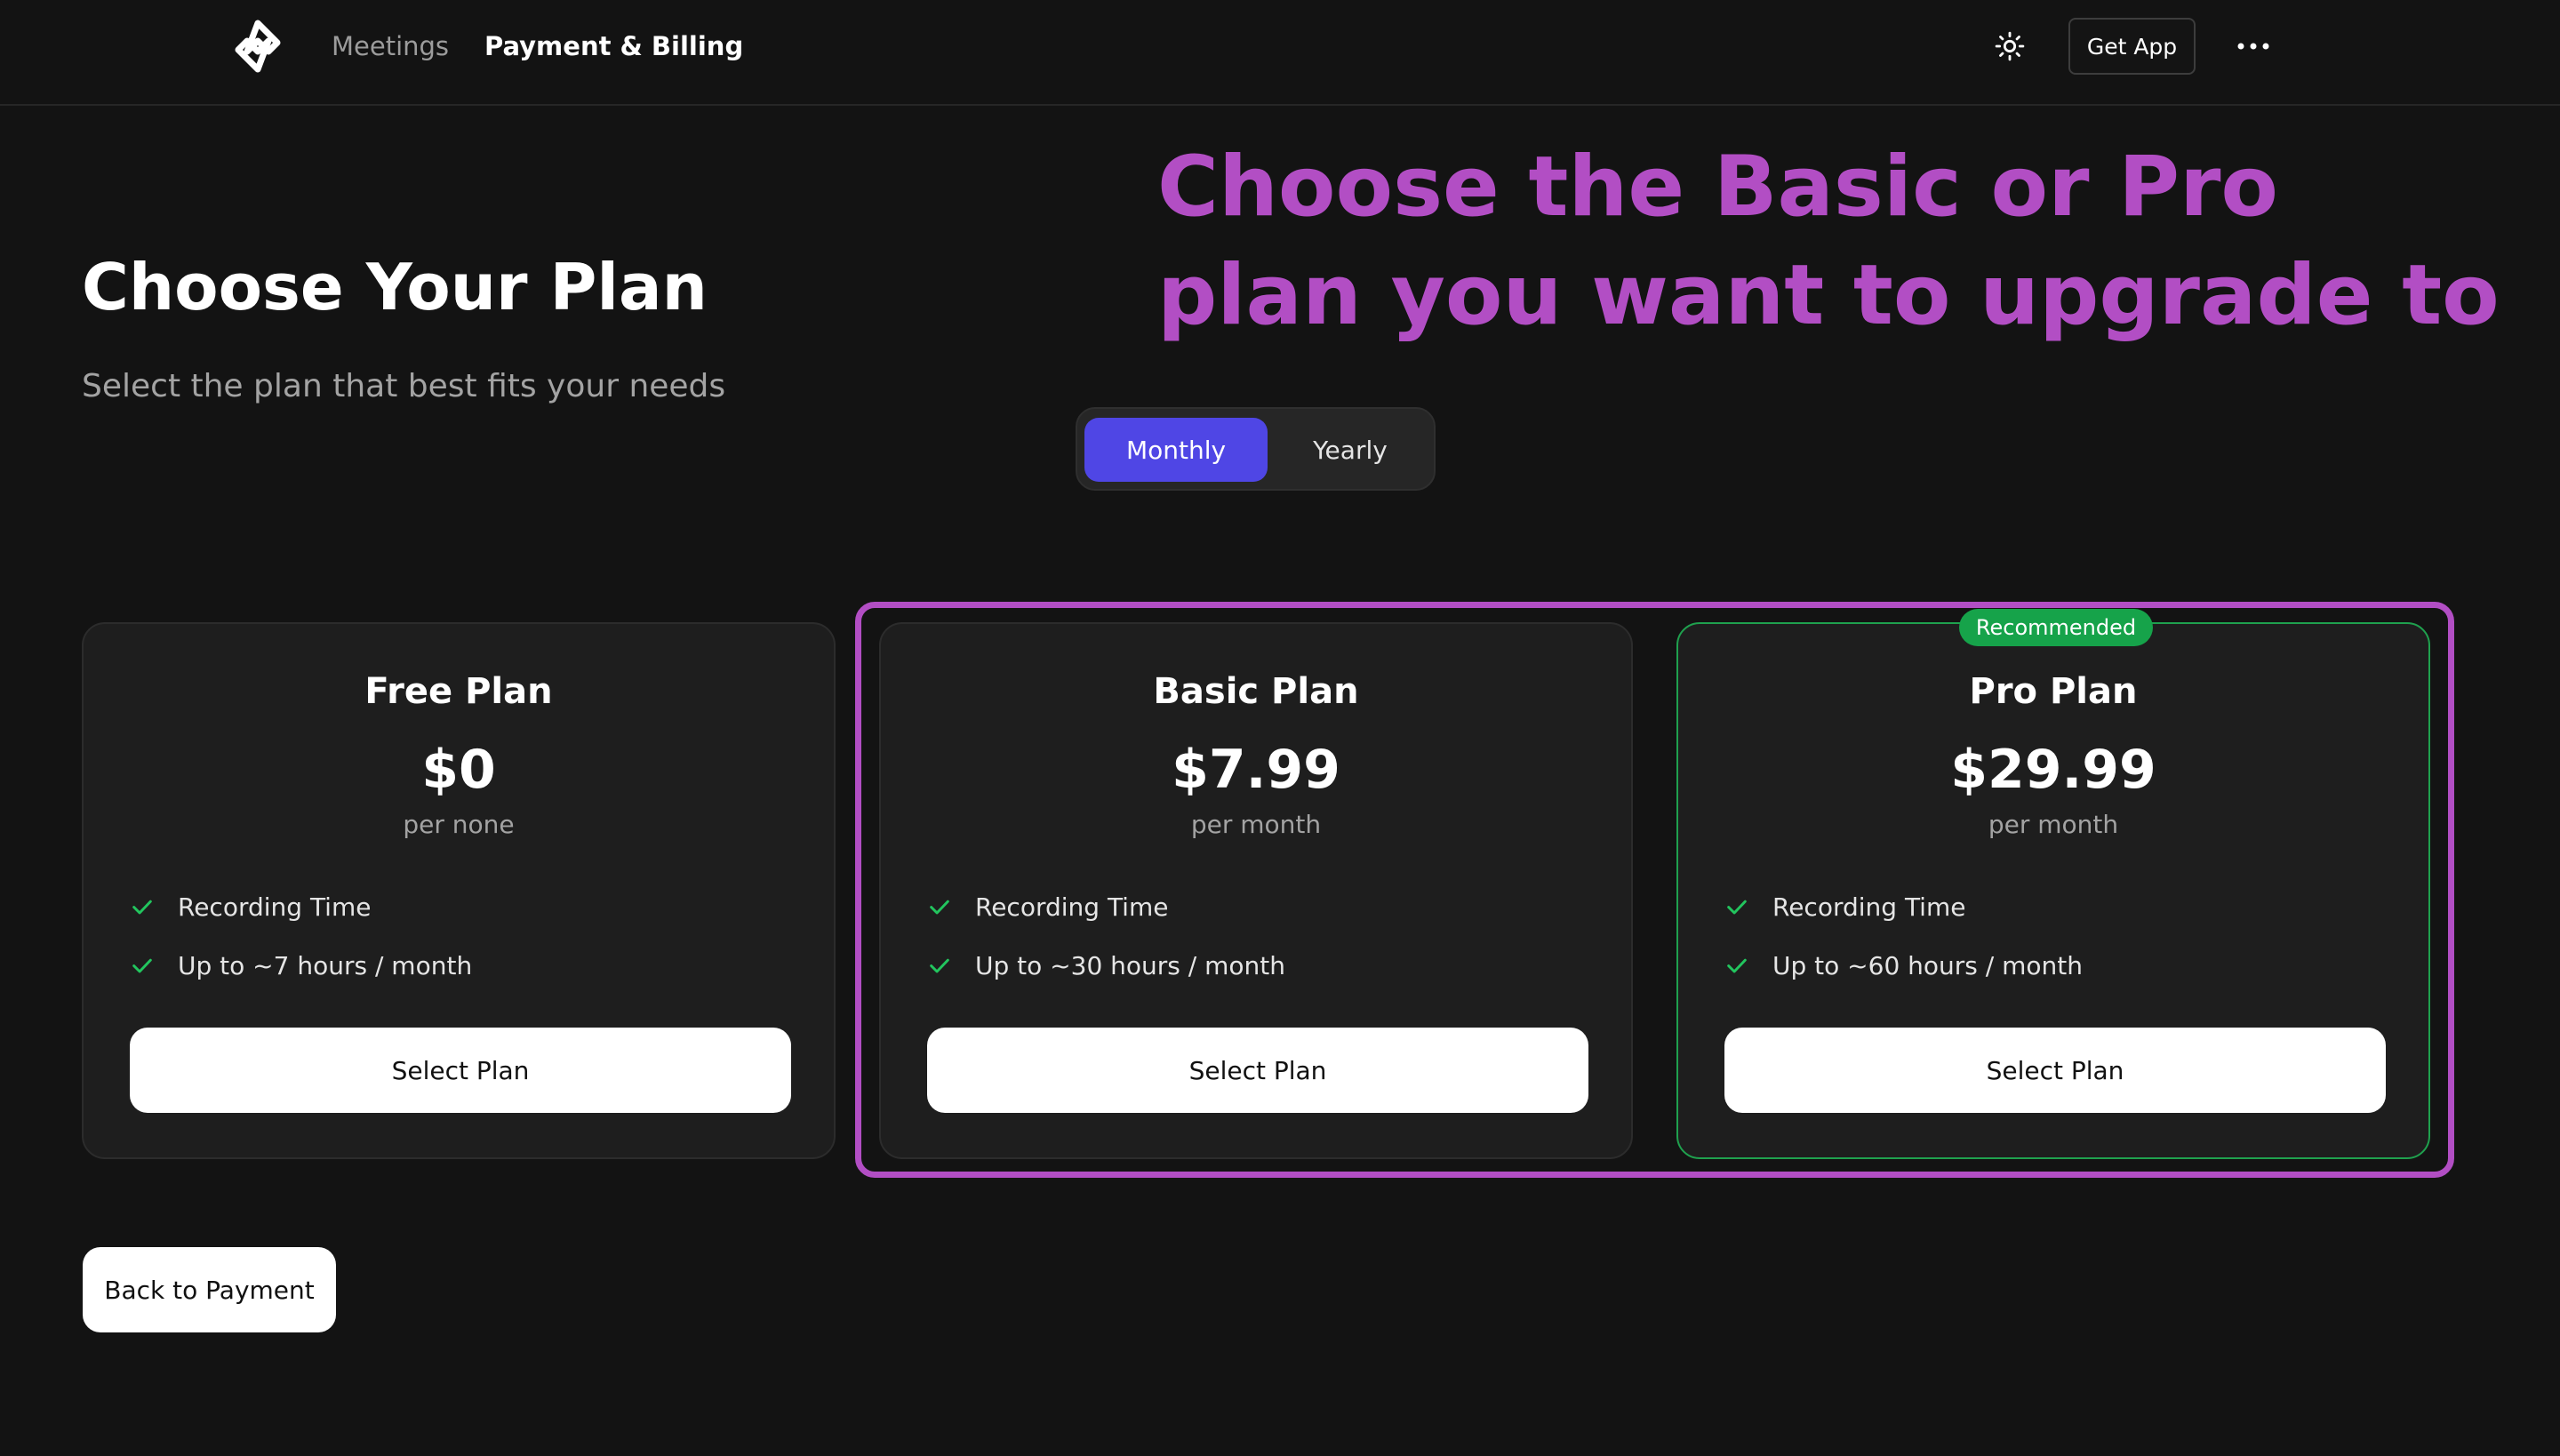 The width and height of the screenshot is (2560, 1456). I want to click on sun-icon, so click(2010, 46).